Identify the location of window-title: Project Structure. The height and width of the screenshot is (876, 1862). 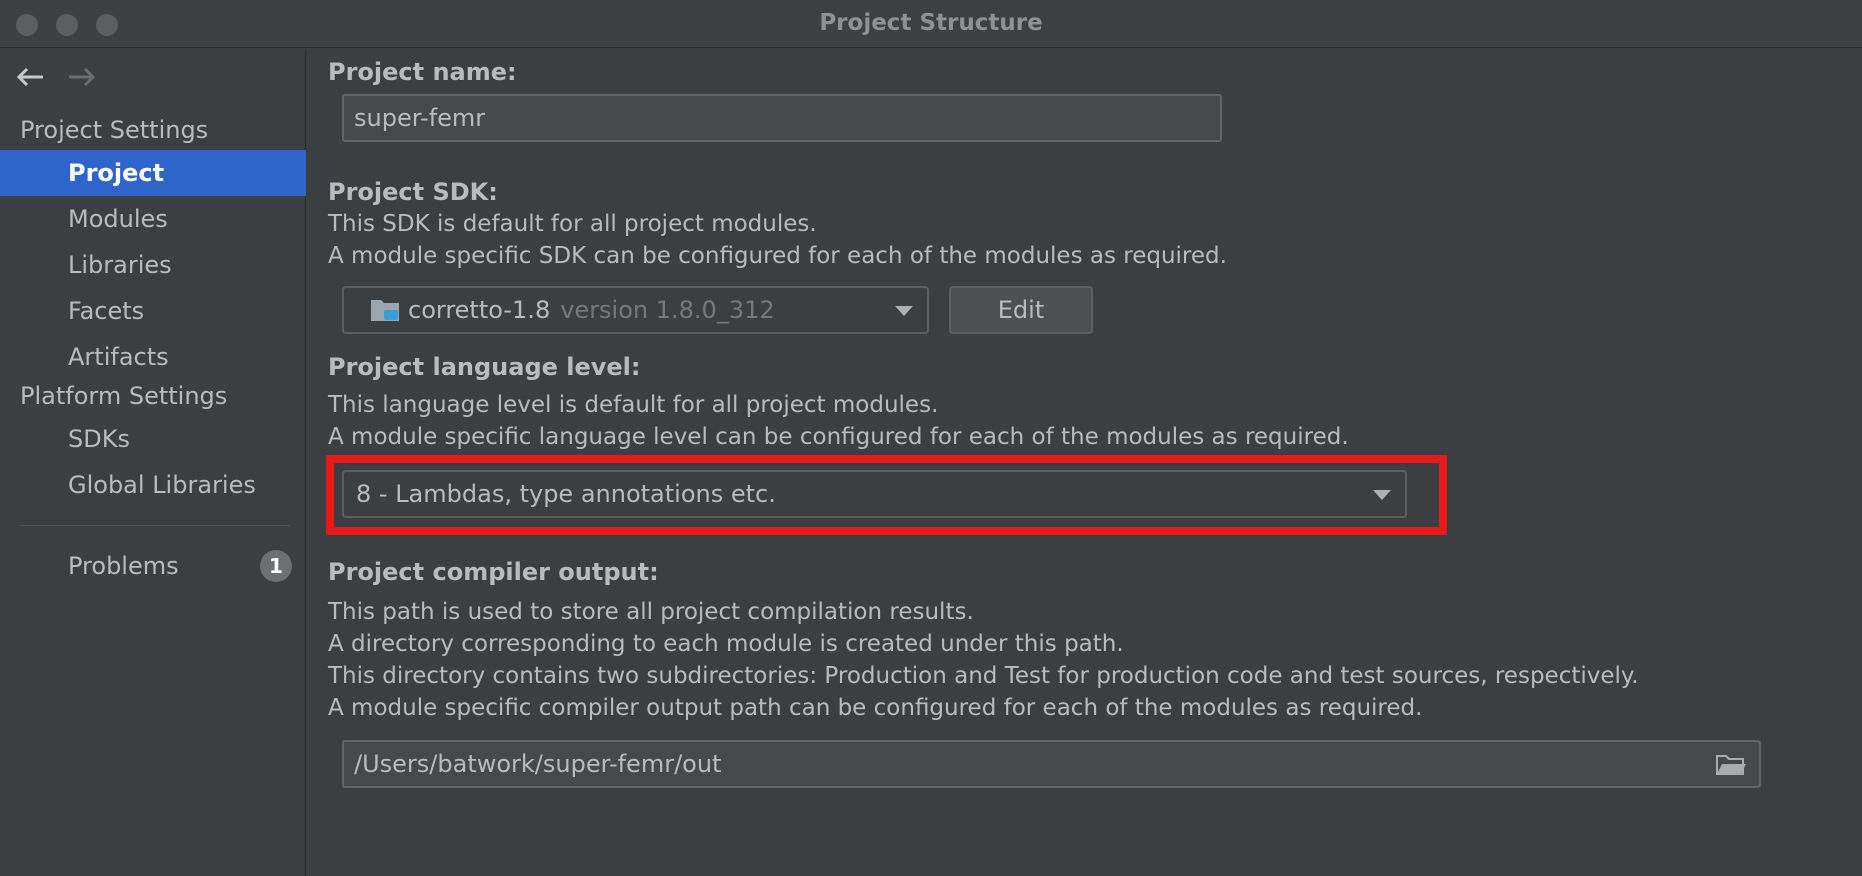
(931, 23).